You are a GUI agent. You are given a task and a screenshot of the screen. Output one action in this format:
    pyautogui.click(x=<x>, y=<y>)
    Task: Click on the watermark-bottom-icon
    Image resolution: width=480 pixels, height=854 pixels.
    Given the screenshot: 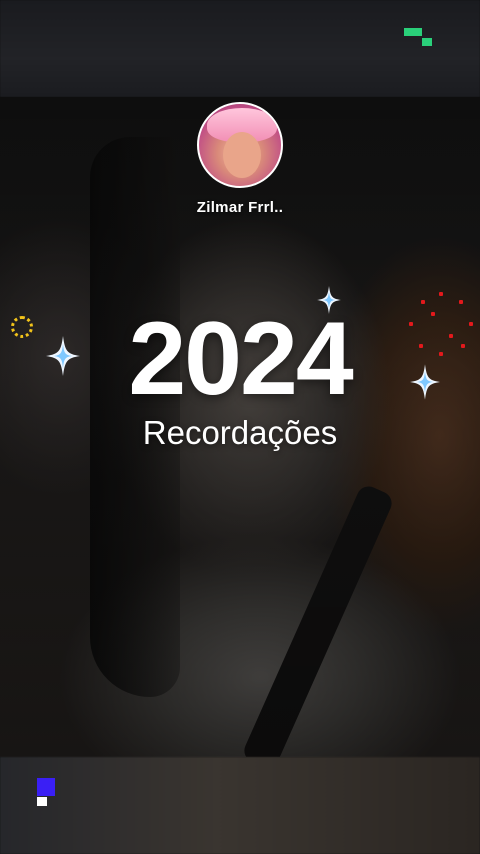 What is the action you would take?
    pyautogui.click(x=47, y=793)
    